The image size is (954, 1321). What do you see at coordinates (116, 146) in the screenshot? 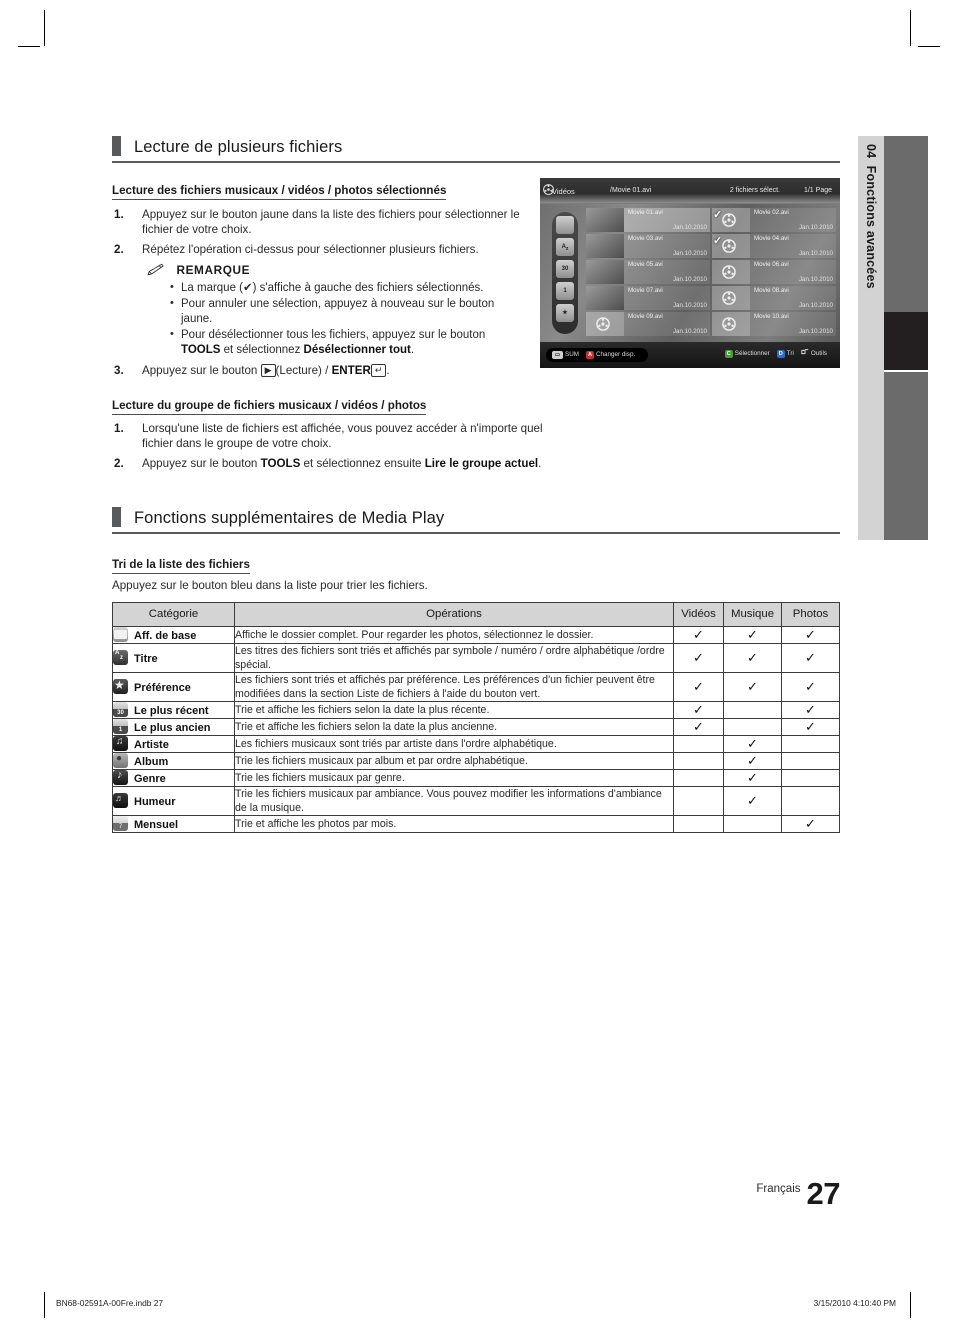
I see `section-marker-bar` at bounding box center [116, 146].